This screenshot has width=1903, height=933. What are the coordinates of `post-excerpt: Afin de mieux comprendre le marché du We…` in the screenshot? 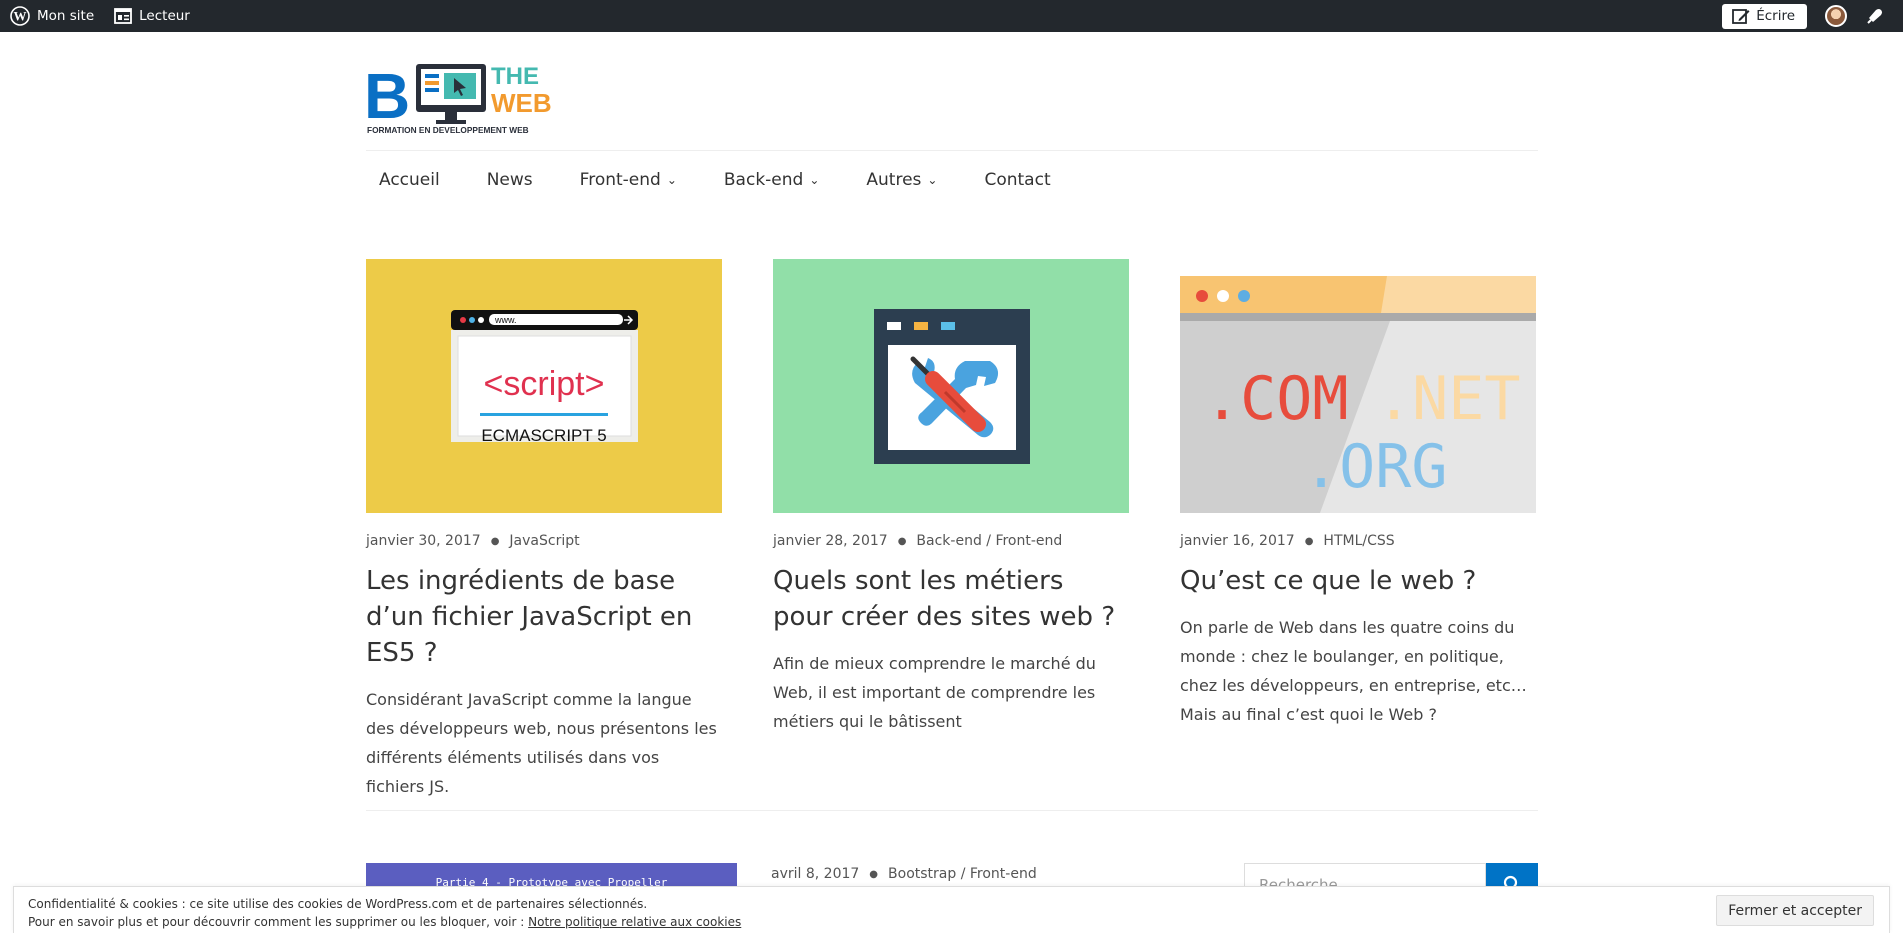 It's located at (934, 692).